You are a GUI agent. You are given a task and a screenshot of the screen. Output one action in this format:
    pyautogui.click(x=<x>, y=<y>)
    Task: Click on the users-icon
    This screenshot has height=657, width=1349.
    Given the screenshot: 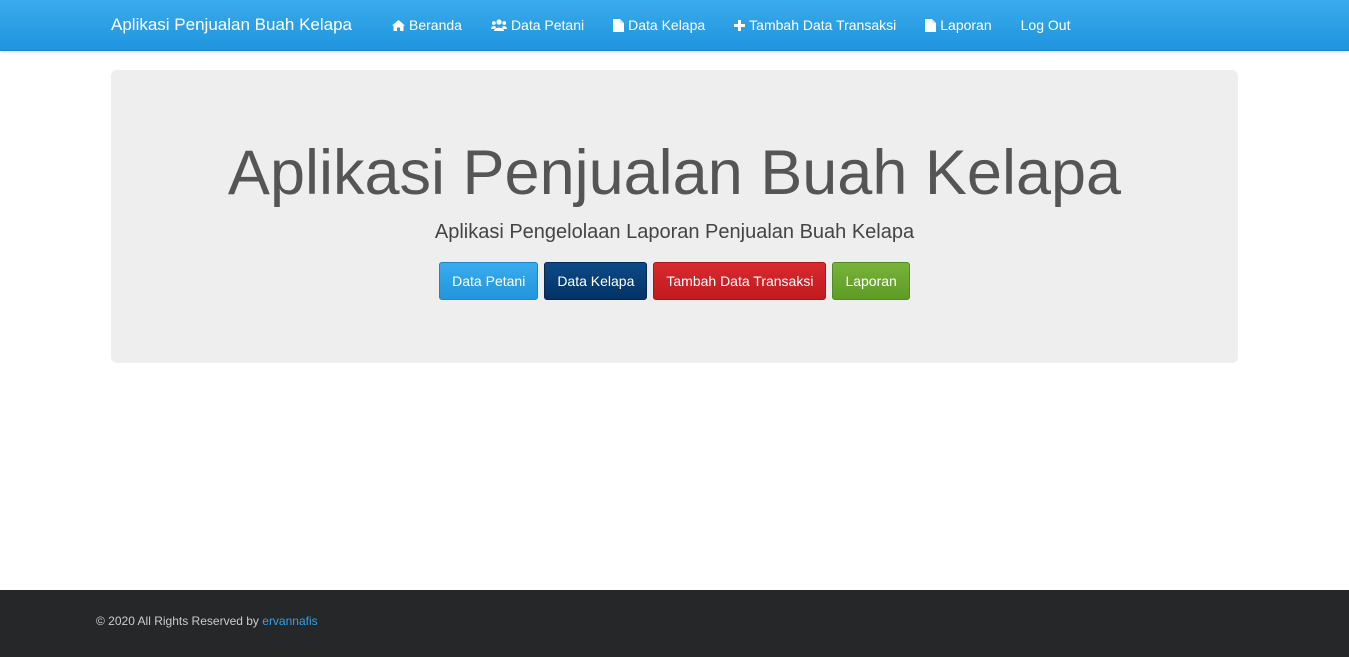 What is the action you would take?
    pyautogui.click(x=498, y=25)
    